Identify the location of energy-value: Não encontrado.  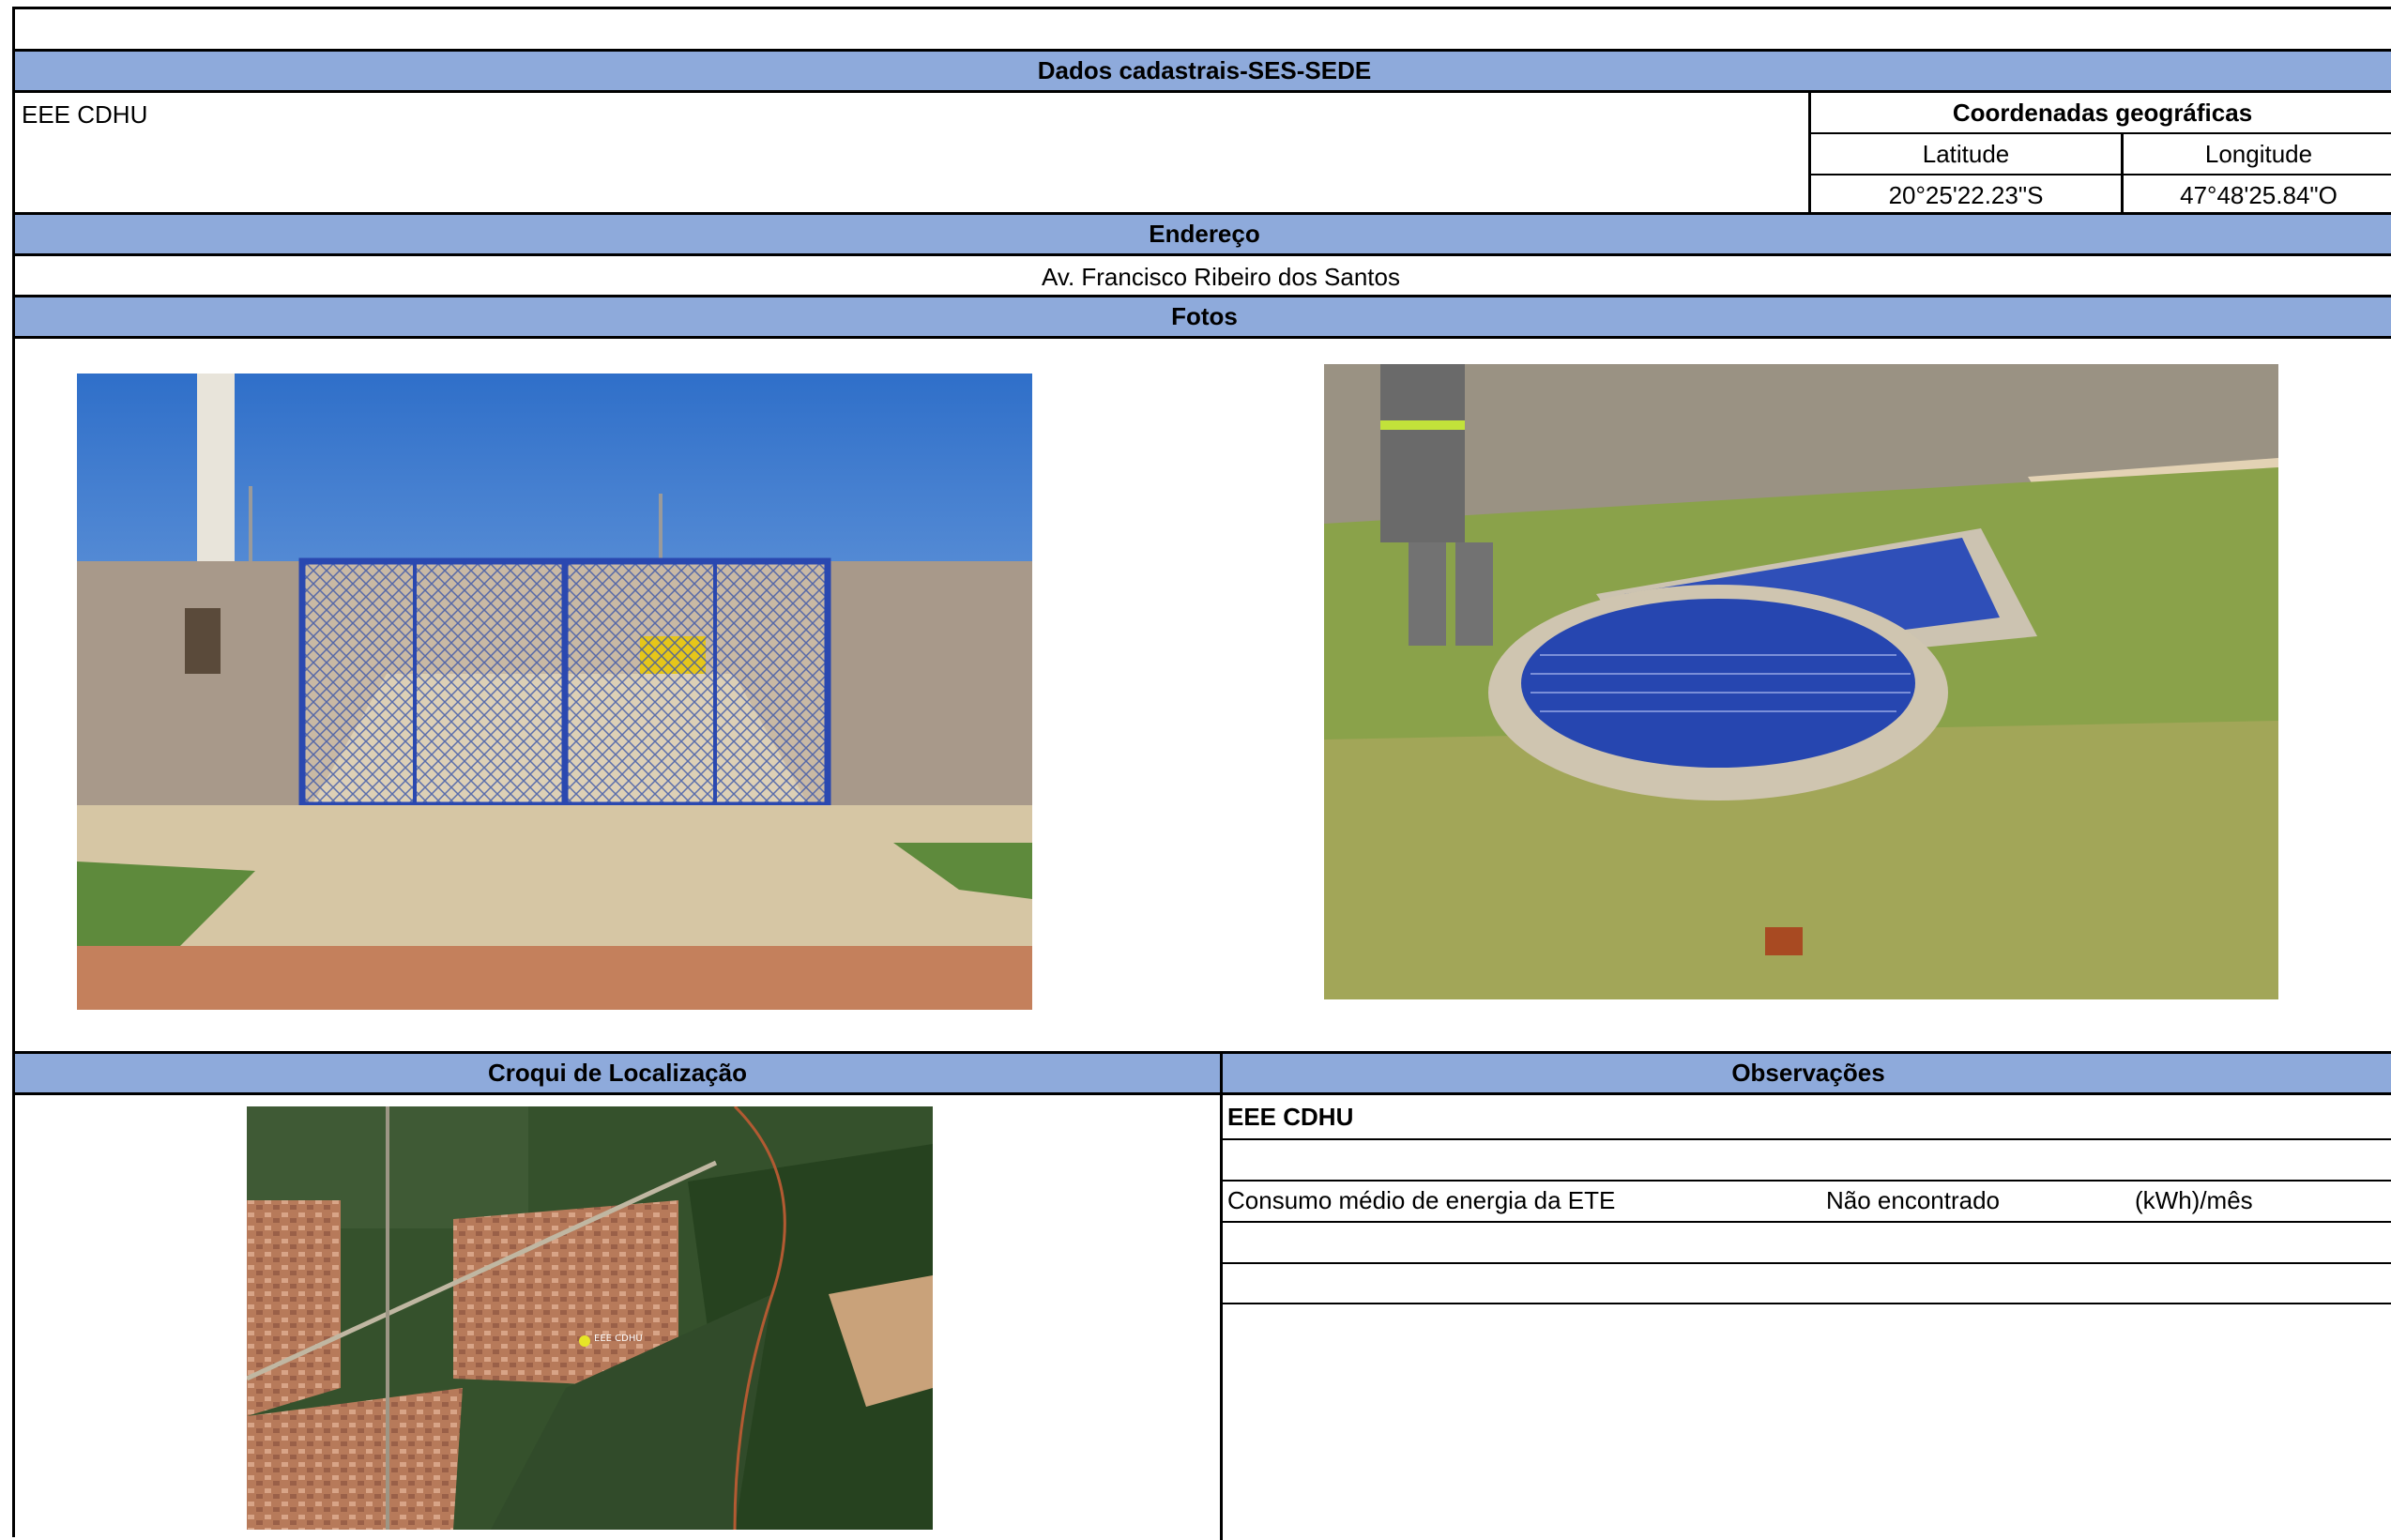
(1914, 1200).